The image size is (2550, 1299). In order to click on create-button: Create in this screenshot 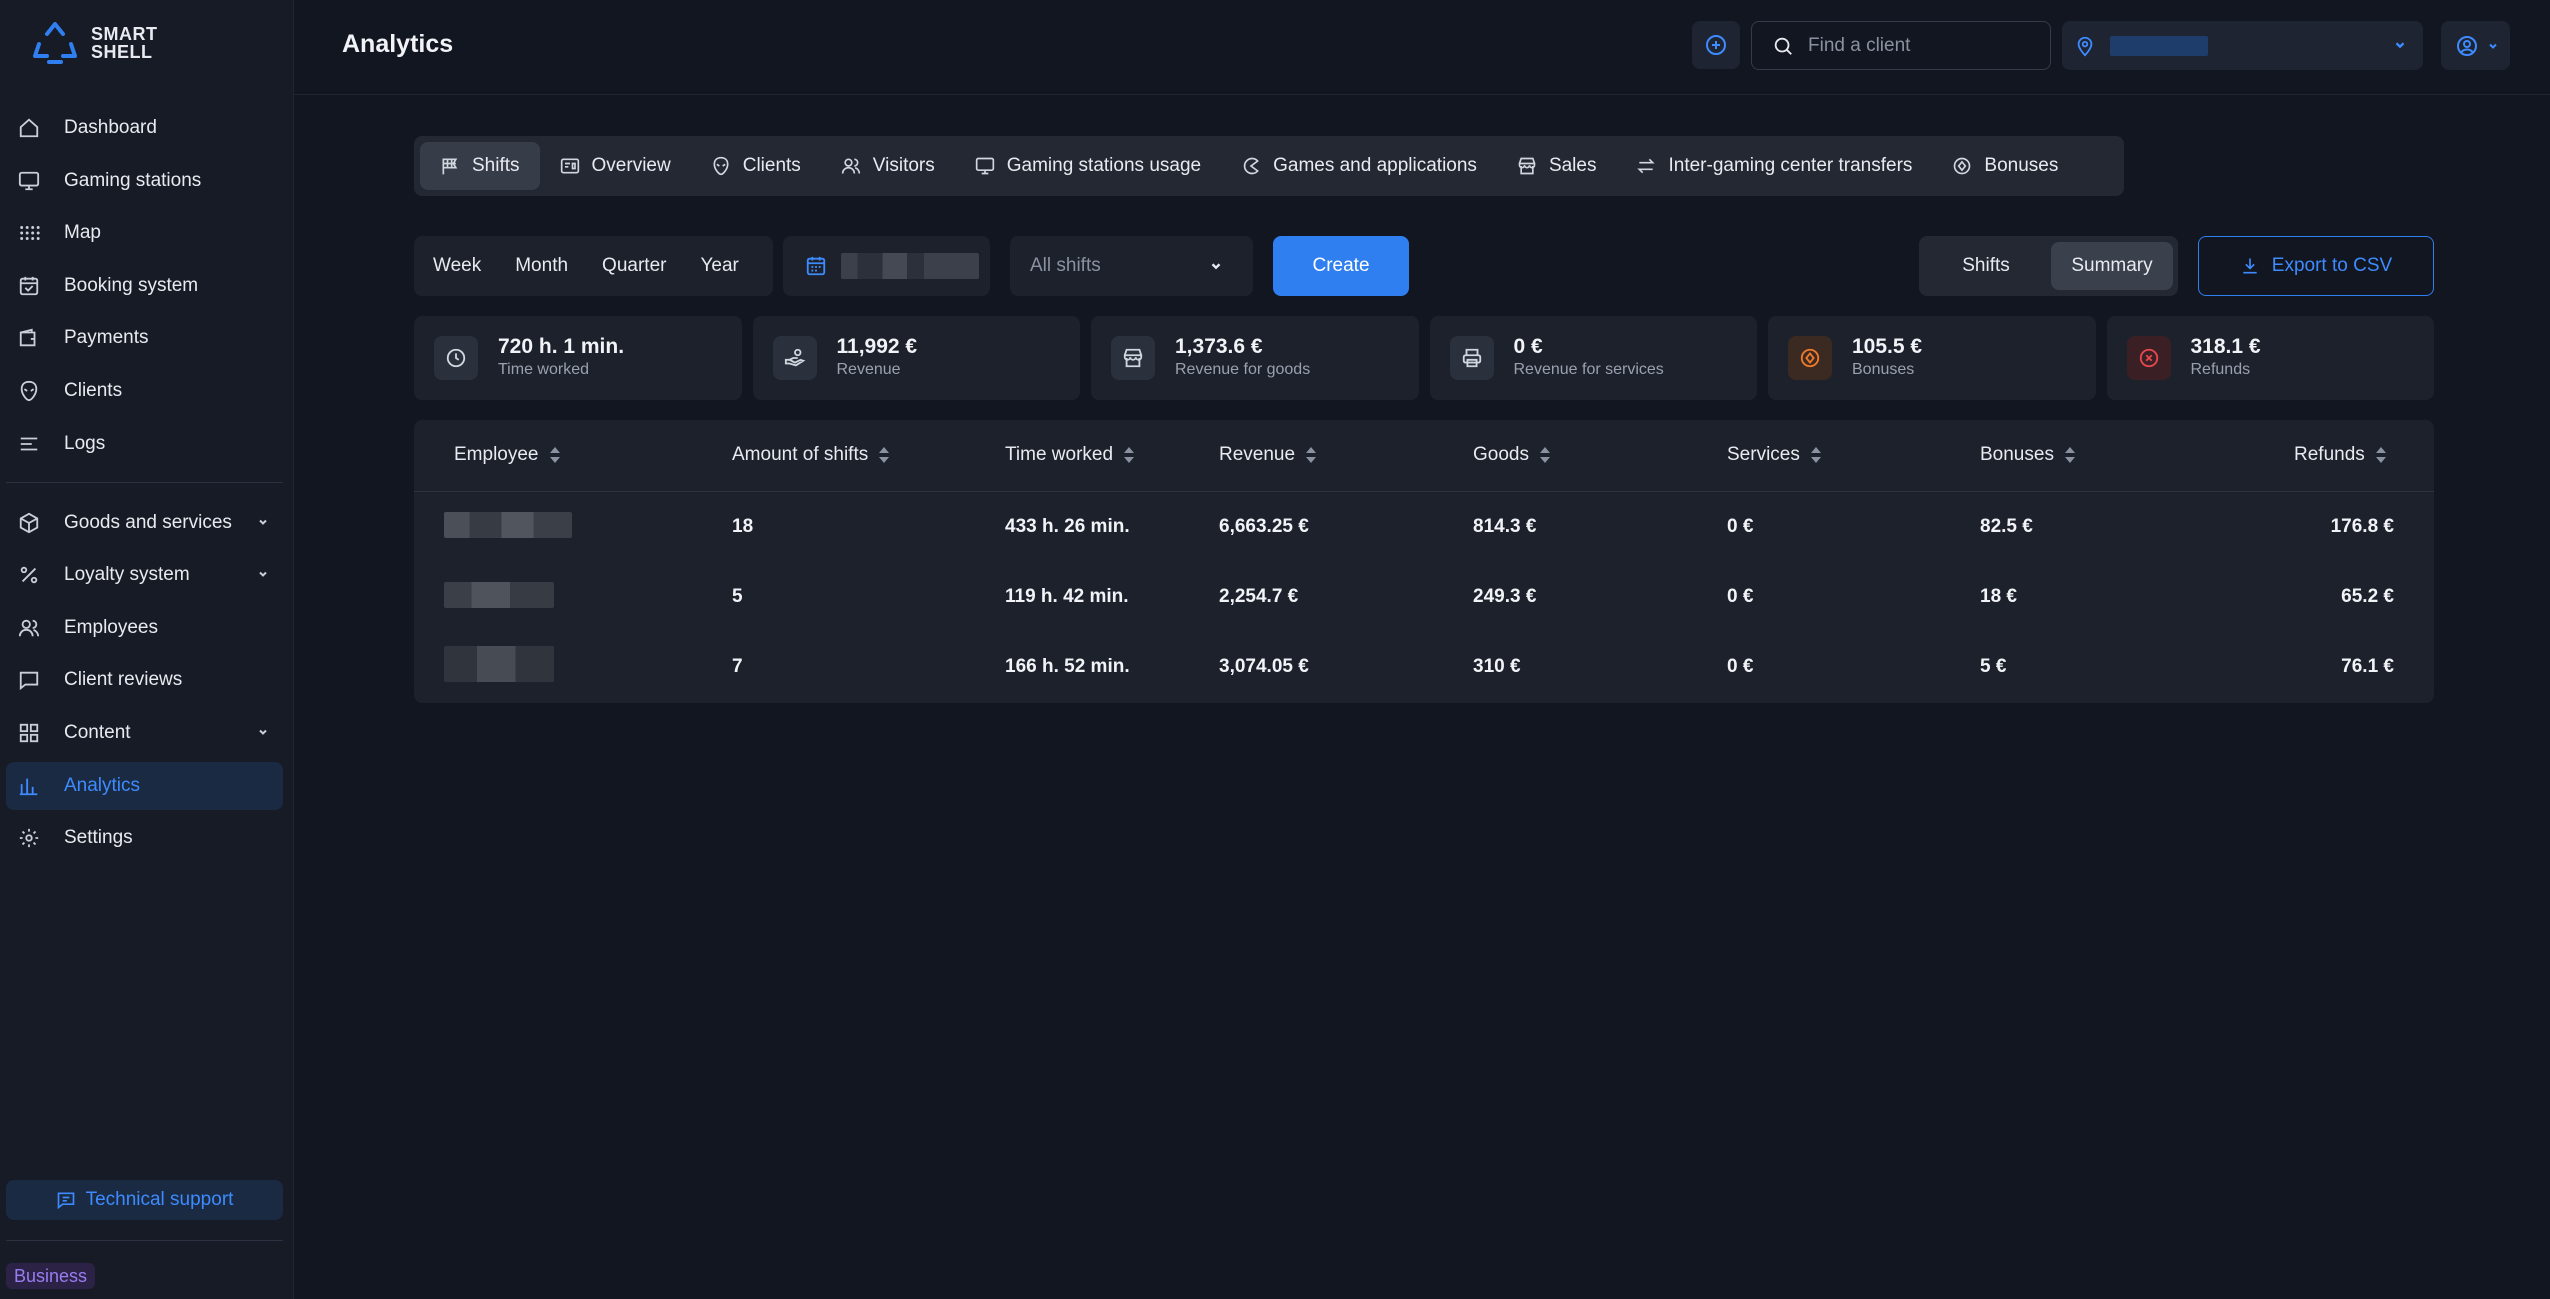, I will do `click(1341, 266)`.